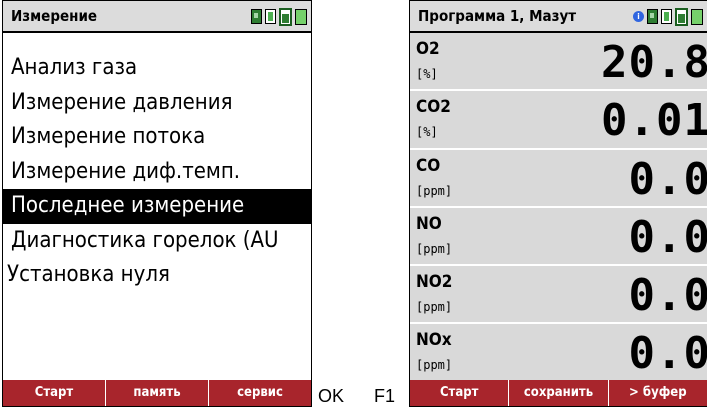 Image resolution: width=707 pixels, height=407 pixels. I want to click on menu-item-last-measurement: Последнее измерение, so click(157, 206).